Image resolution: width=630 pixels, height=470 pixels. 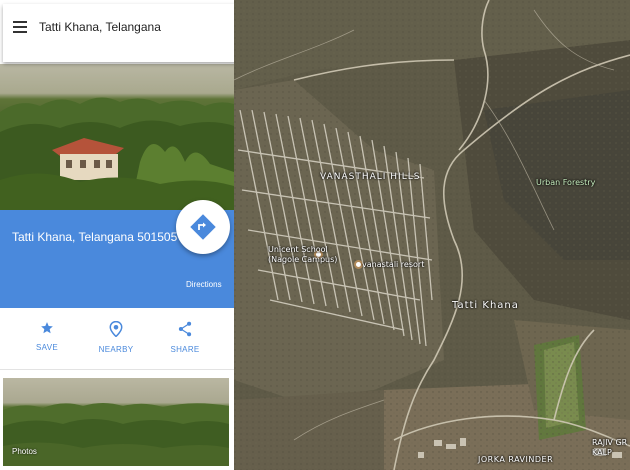 I want to click on map-label-tatti-khana: Tatti Khana, so click(x=485, y=305).